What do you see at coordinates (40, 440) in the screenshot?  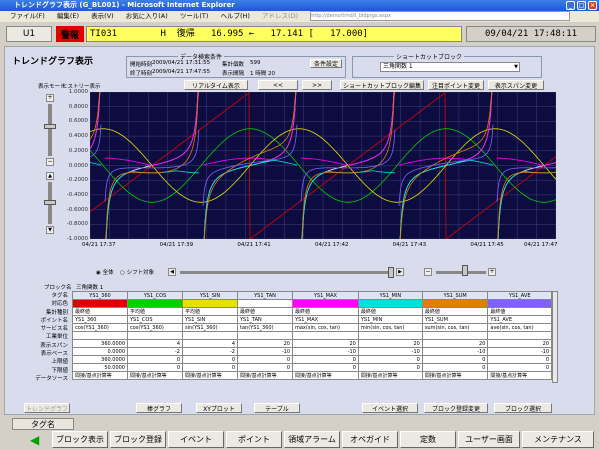 I see `back-arrow-icon: ◀` at bounding box center [40, 440].